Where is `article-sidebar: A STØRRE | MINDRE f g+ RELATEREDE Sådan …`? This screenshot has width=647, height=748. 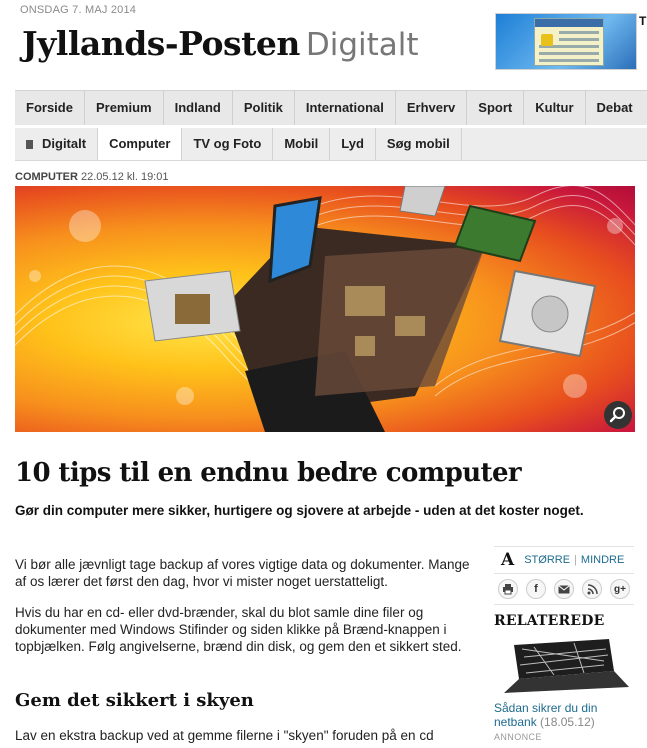
article-sidebar: A STØRRE | MINDRE f g+ RELATEREDE Sådan … is located at coordinates (564, 644).